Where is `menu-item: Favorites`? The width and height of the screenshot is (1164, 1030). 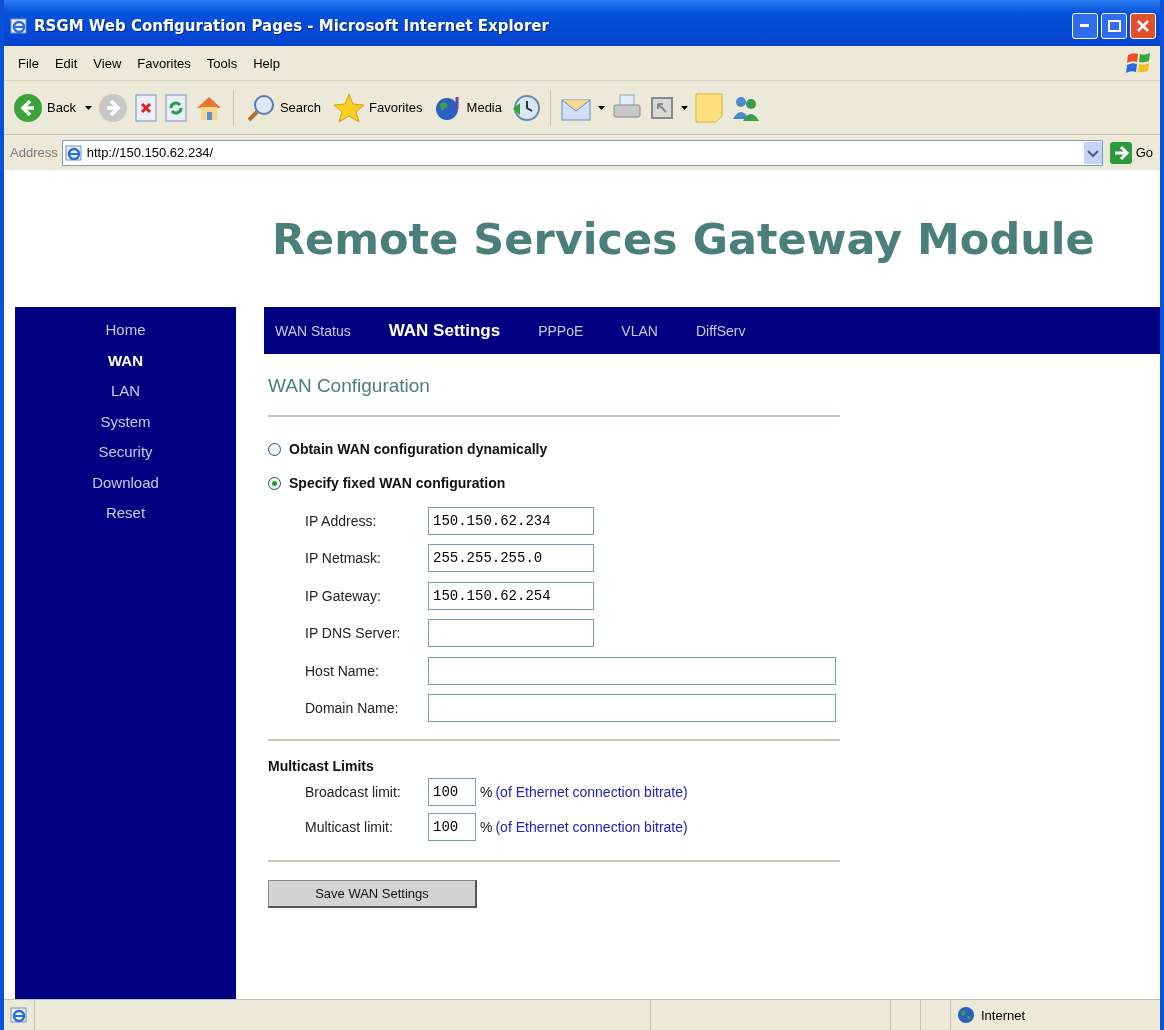
menu-item: Favorites is located at coordinates (164, 63).